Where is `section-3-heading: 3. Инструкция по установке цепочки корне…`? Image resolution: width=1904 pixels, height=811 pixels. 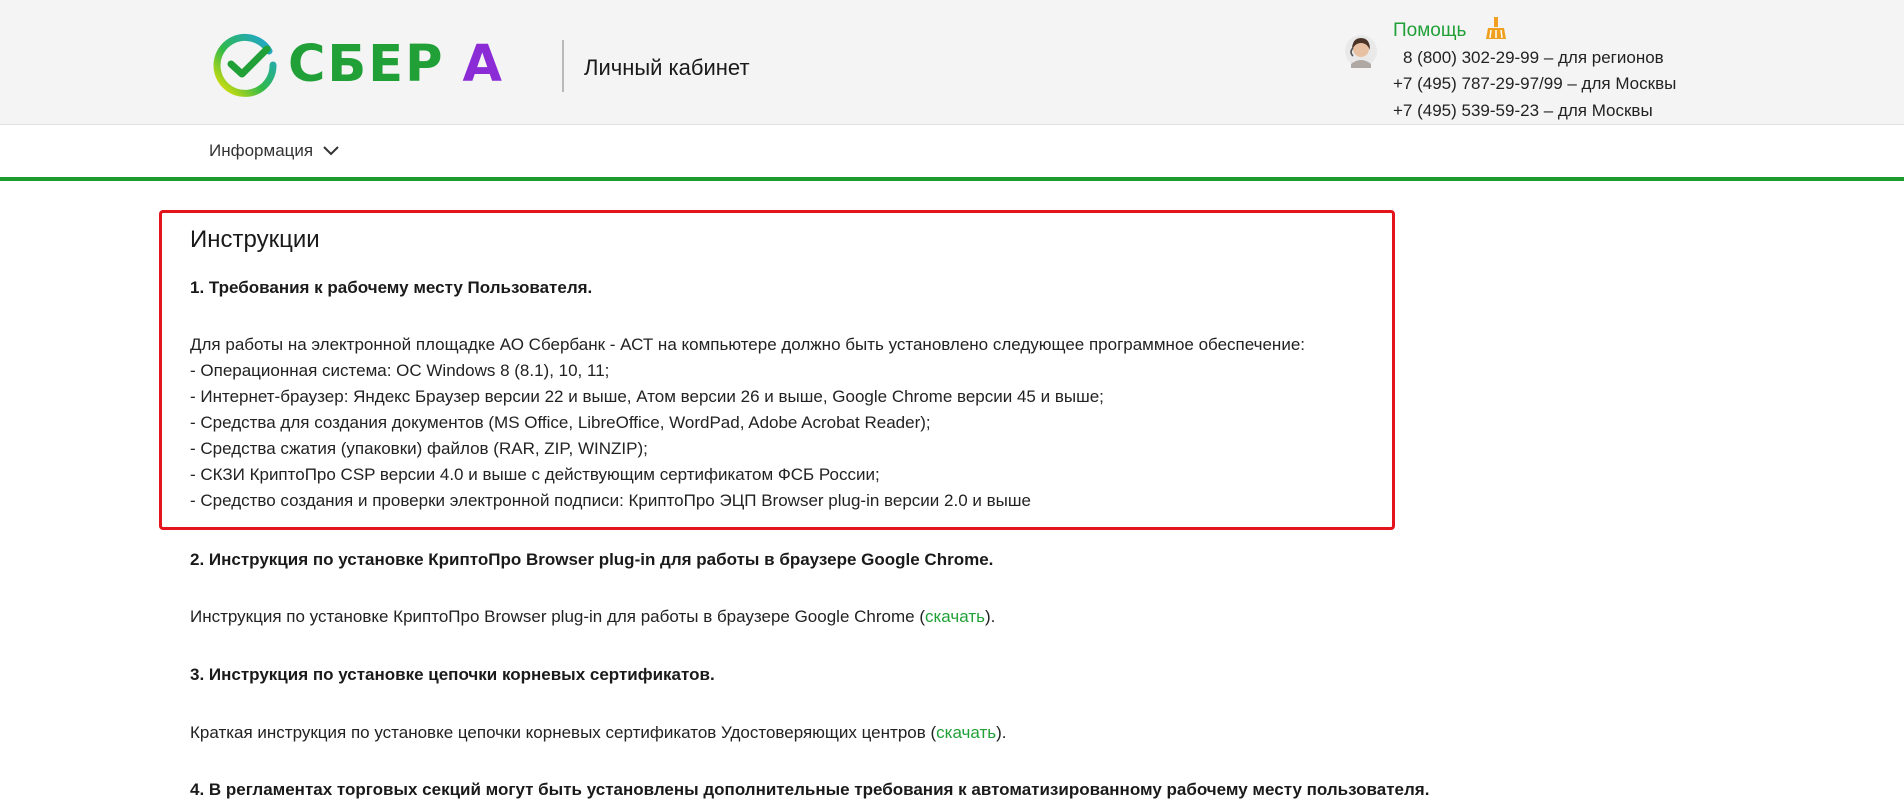
section-3-heading: 3. Инструкция по установке цепочки корне… is located at coordinates (452, 674).